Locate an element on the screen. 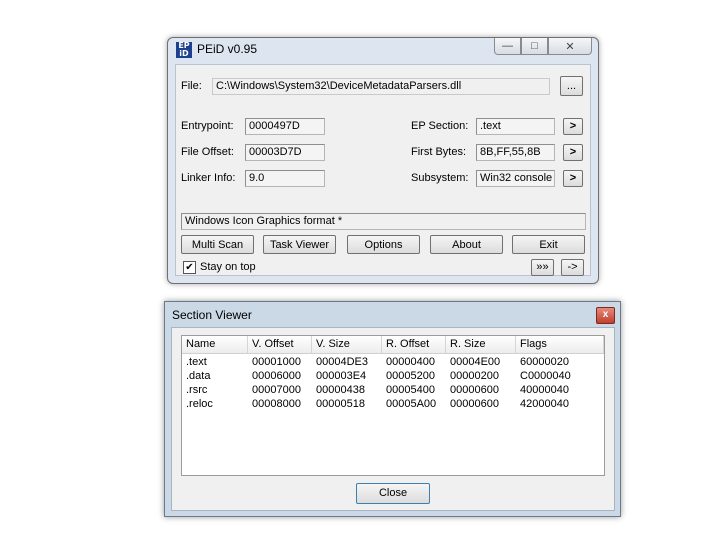 The image size is (720, 540). column-header-flags: Flags is located at coordinates (560, 344).